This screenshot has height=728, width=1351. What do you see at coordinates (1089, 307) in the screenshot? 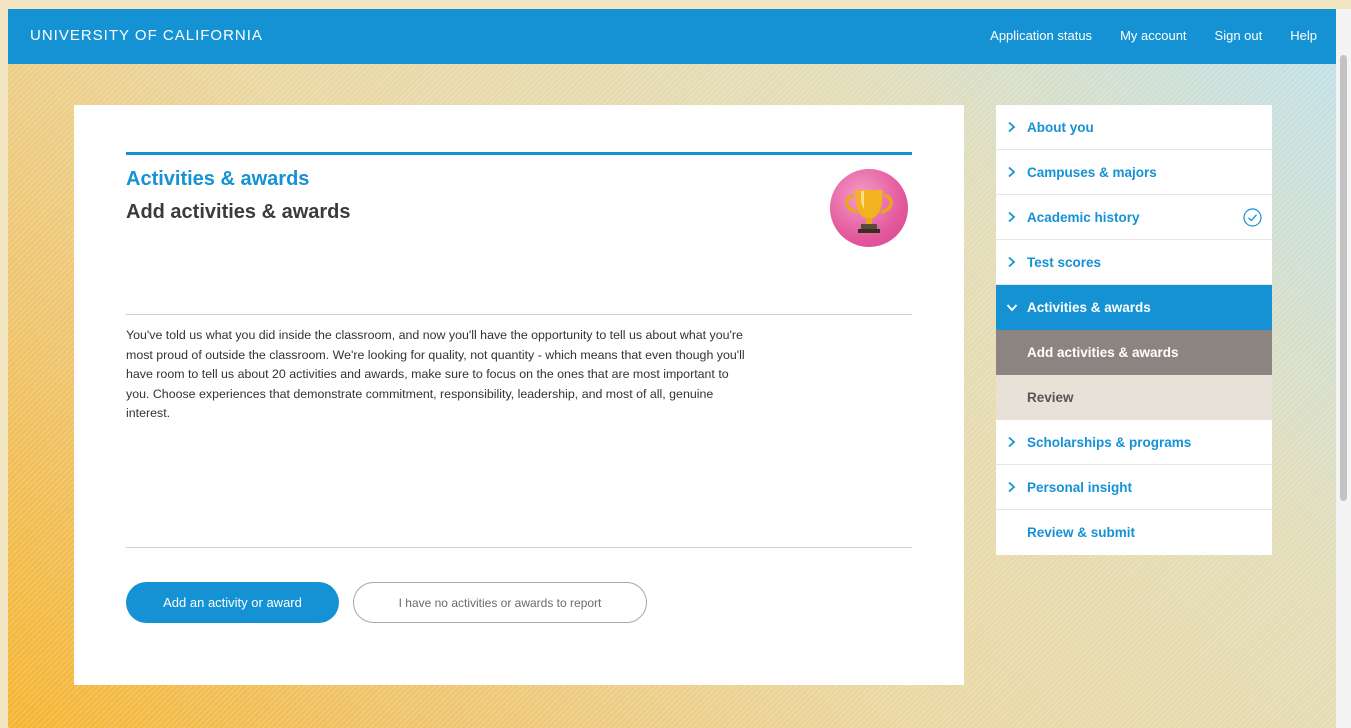
I see `sidebar-item-label: Activities & awards` at bounding box center [1089, 307].